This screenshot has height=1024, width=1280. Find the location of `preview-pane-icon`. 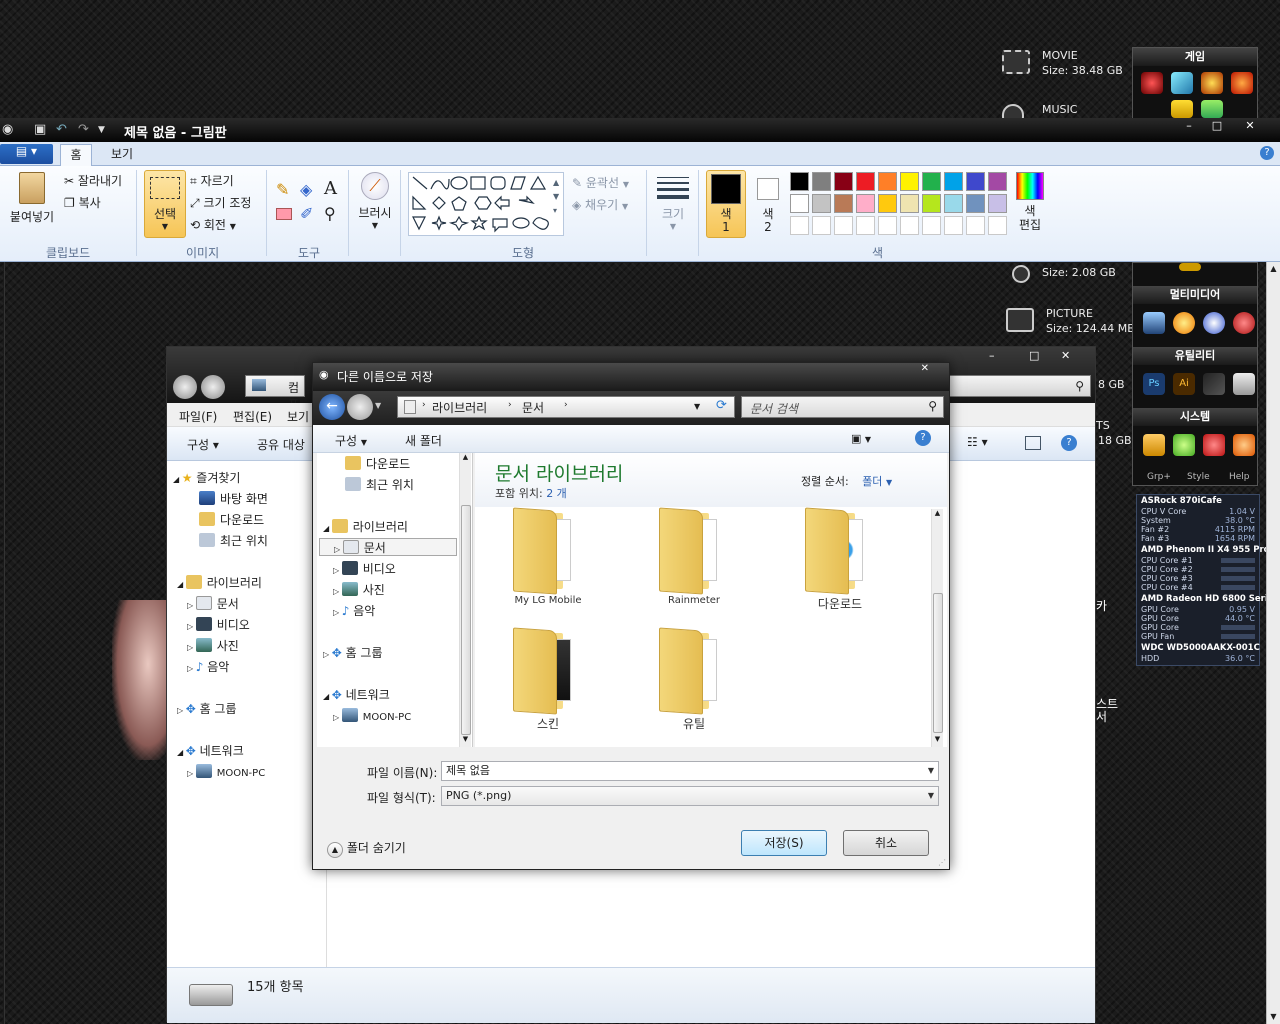

preview-pane-icon is located at coordinates (1033, 443).